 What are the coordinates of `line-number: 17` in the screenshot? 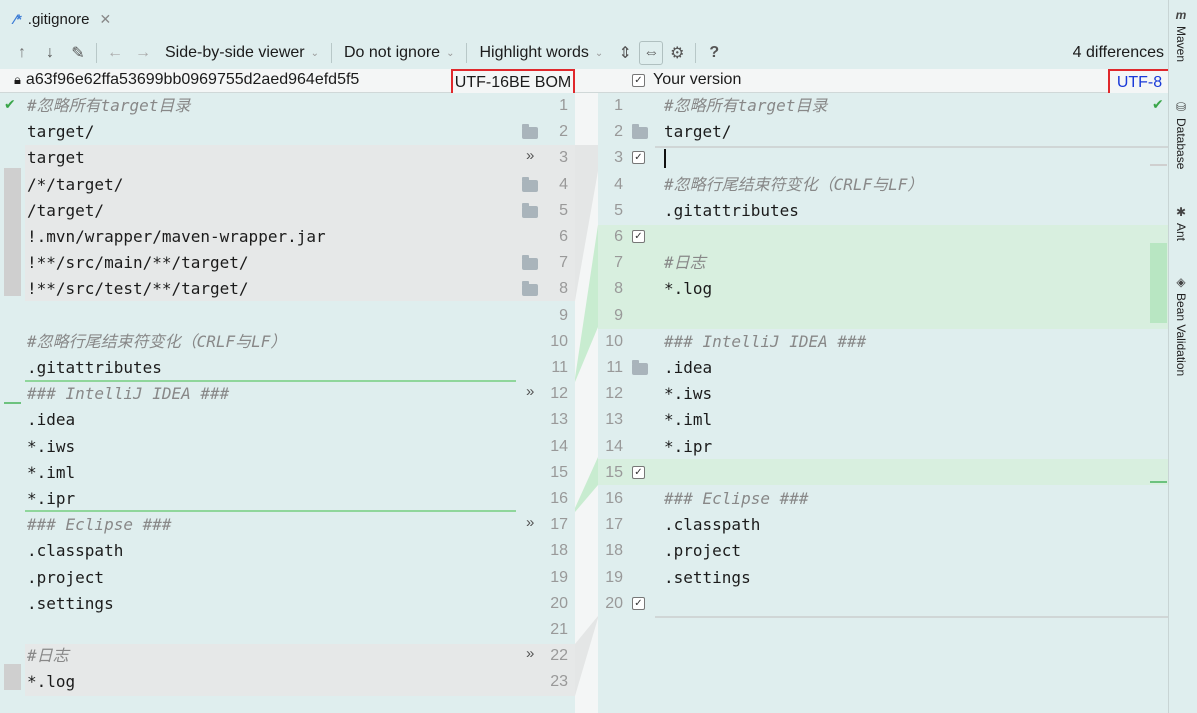 It's located at (614, 525).